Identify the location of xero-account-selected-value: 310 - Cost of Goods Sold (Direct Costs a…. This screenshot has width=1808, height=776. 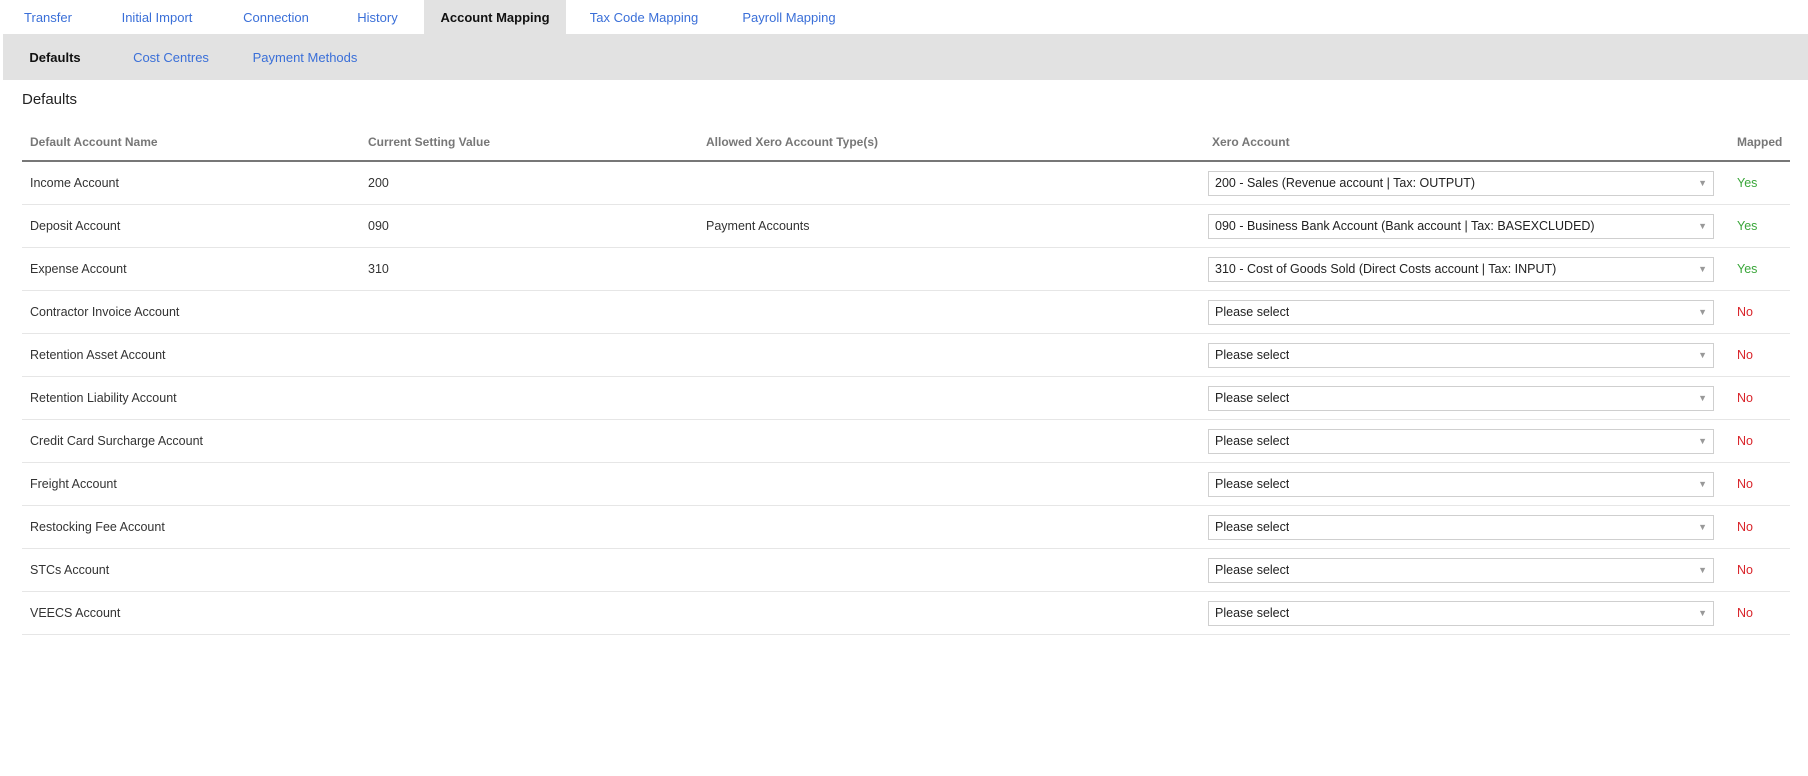
(1386, 269).